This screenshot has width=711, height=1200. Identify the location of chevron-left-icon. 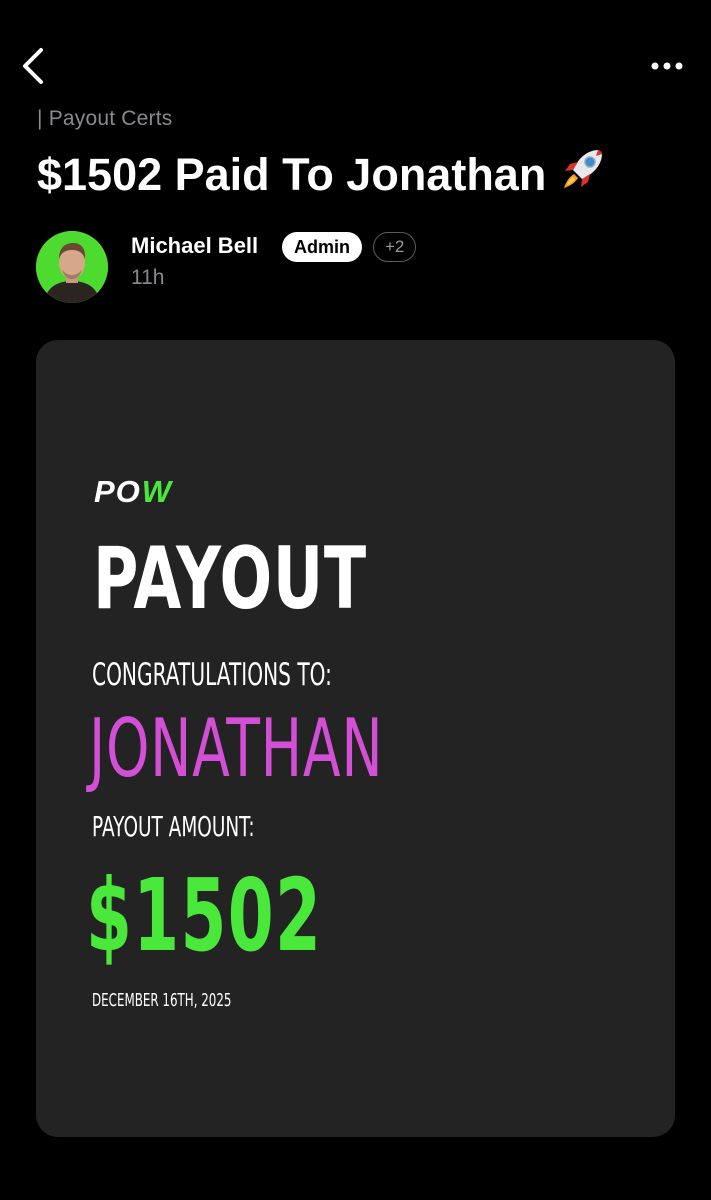
(33, 66).